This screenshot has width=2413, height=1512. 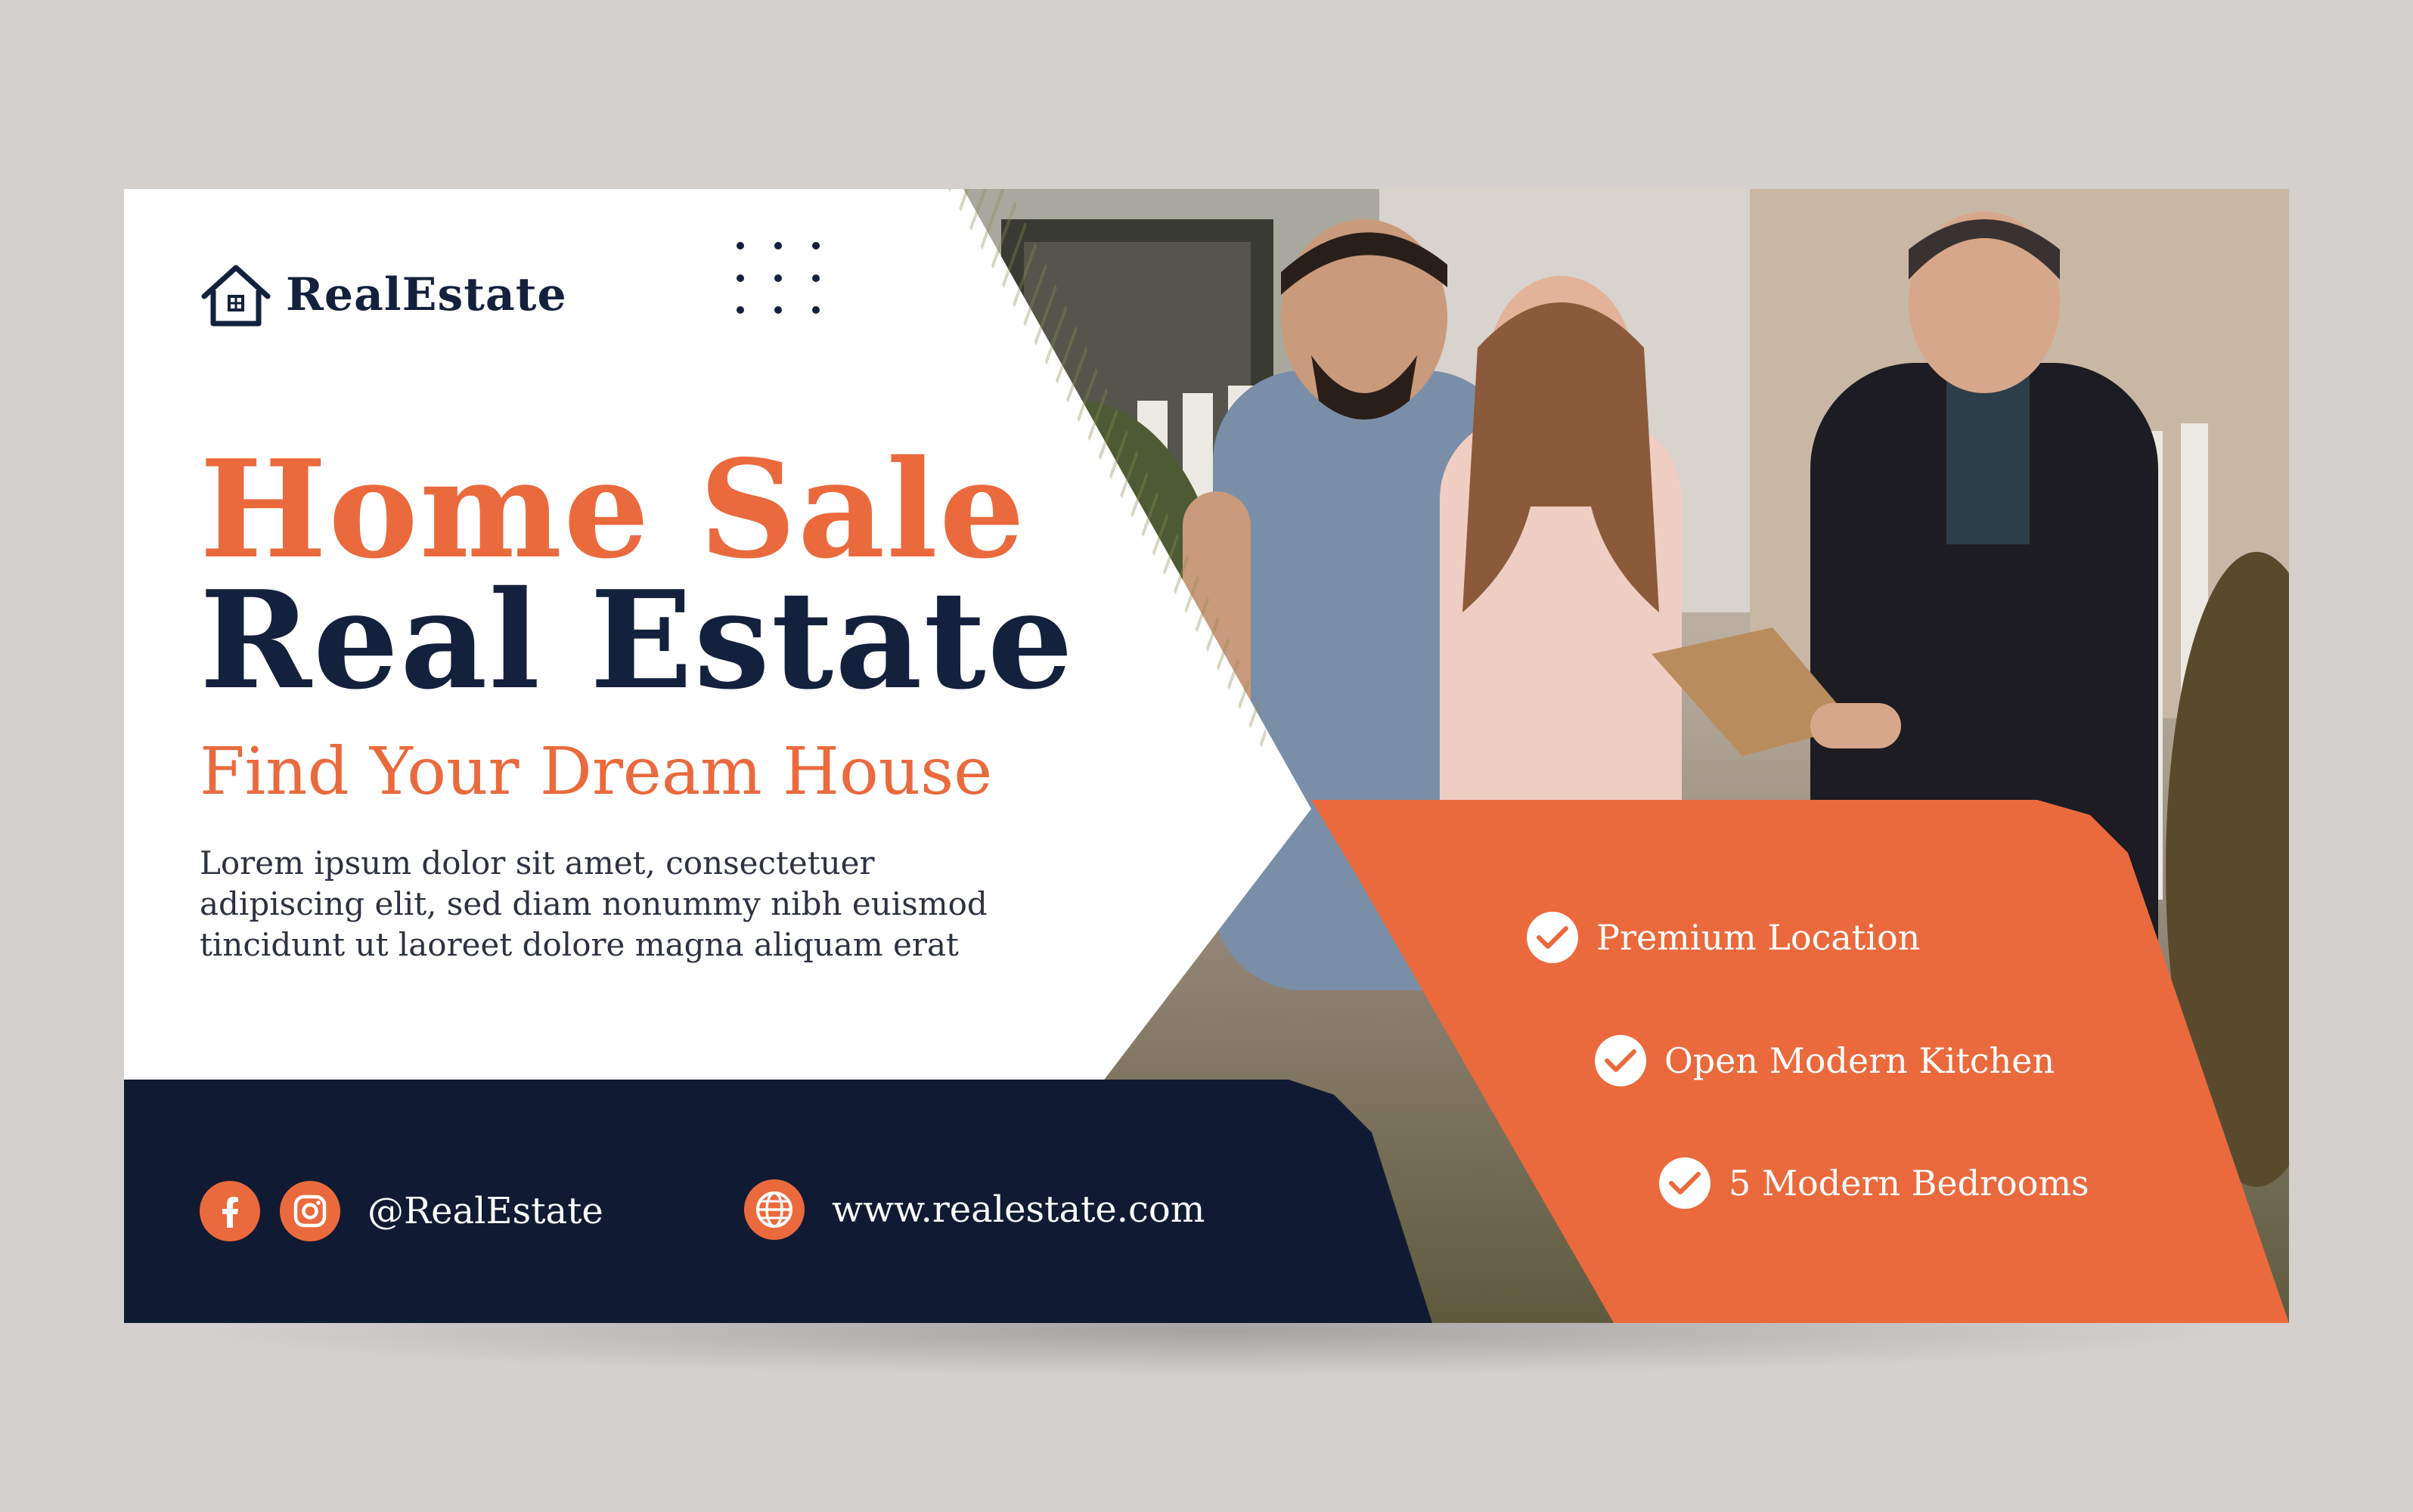 What do you see at coordinates (637, 640) in the screenshot?
I see `headline-real-estate: Real Estate` at bounding box center [637, 640].